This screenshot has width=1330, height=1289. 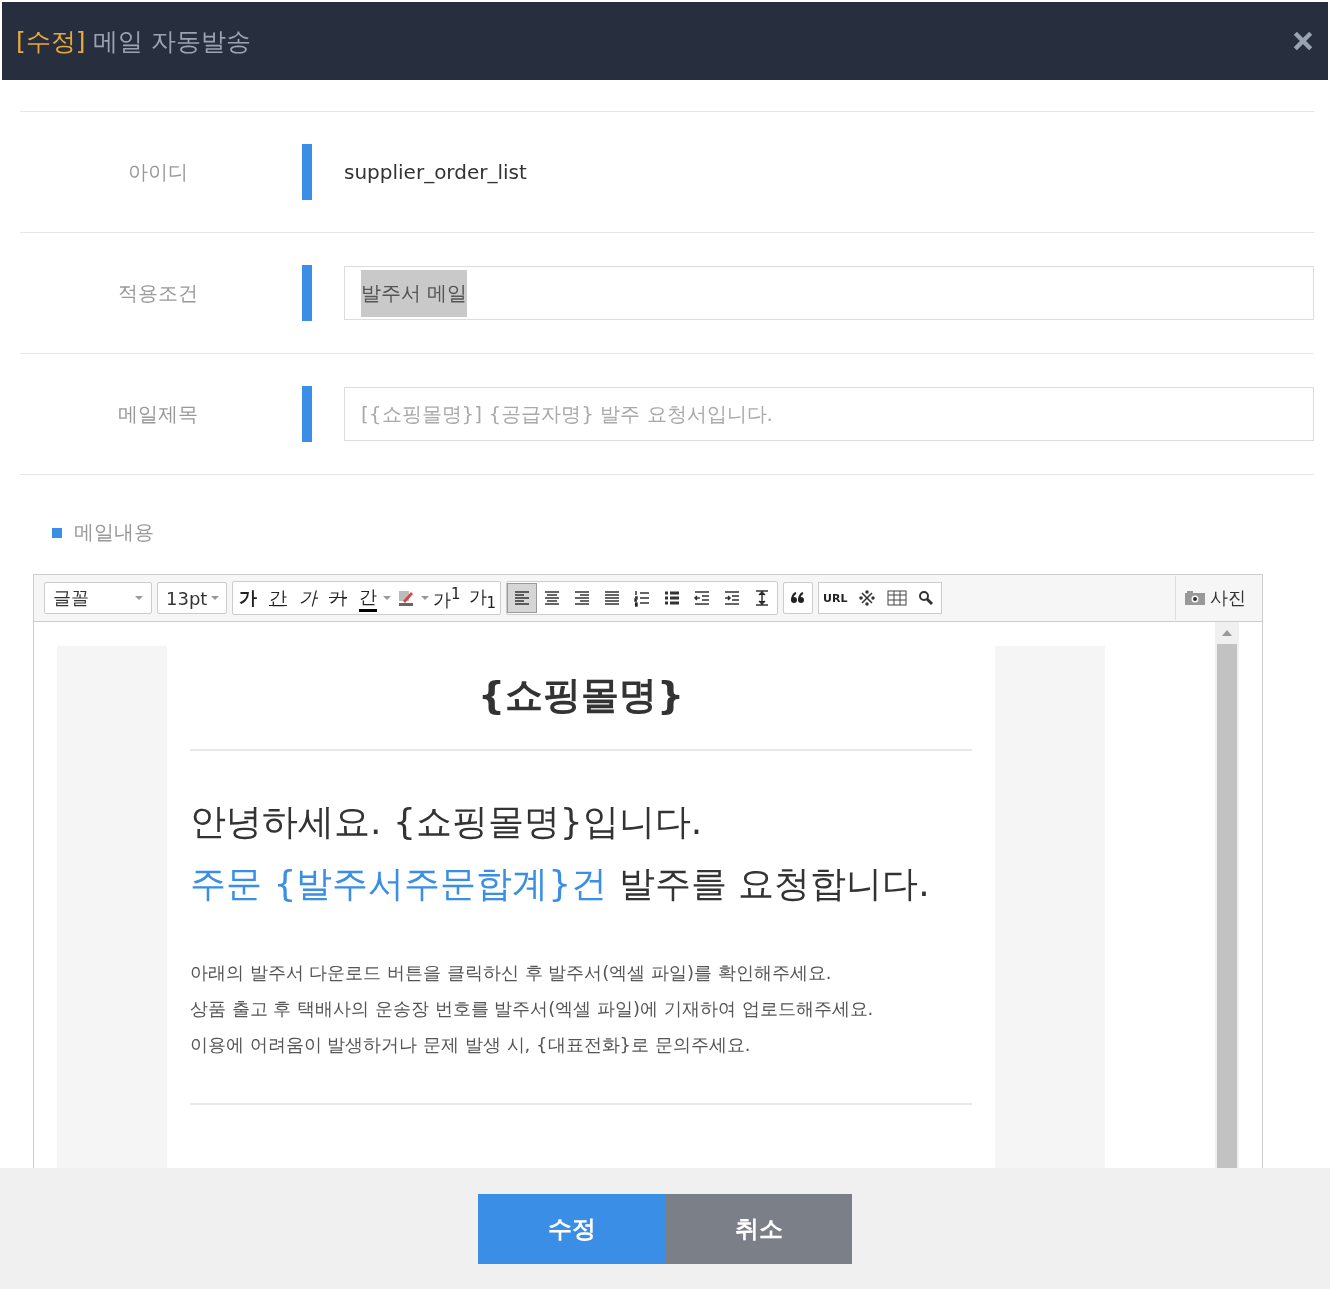 What do you see at coordinates (532, 1009) in the screenshot?
I see `paragraph: 상품 출고 후 택배사의 운송장 번호를 발주서(엑셀 파일)에 기재하여 업로드해주세요.` at bounding box center [532, 1009].